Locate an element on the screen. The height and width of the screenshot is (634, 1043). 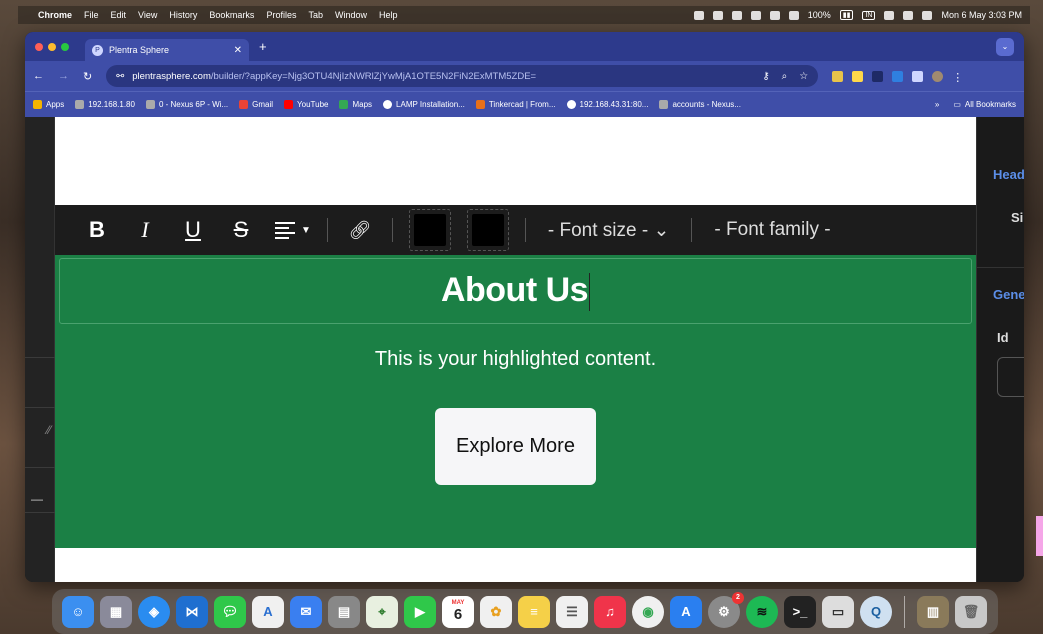
mail-icon: ✉ is located at coordinates (306, 611).